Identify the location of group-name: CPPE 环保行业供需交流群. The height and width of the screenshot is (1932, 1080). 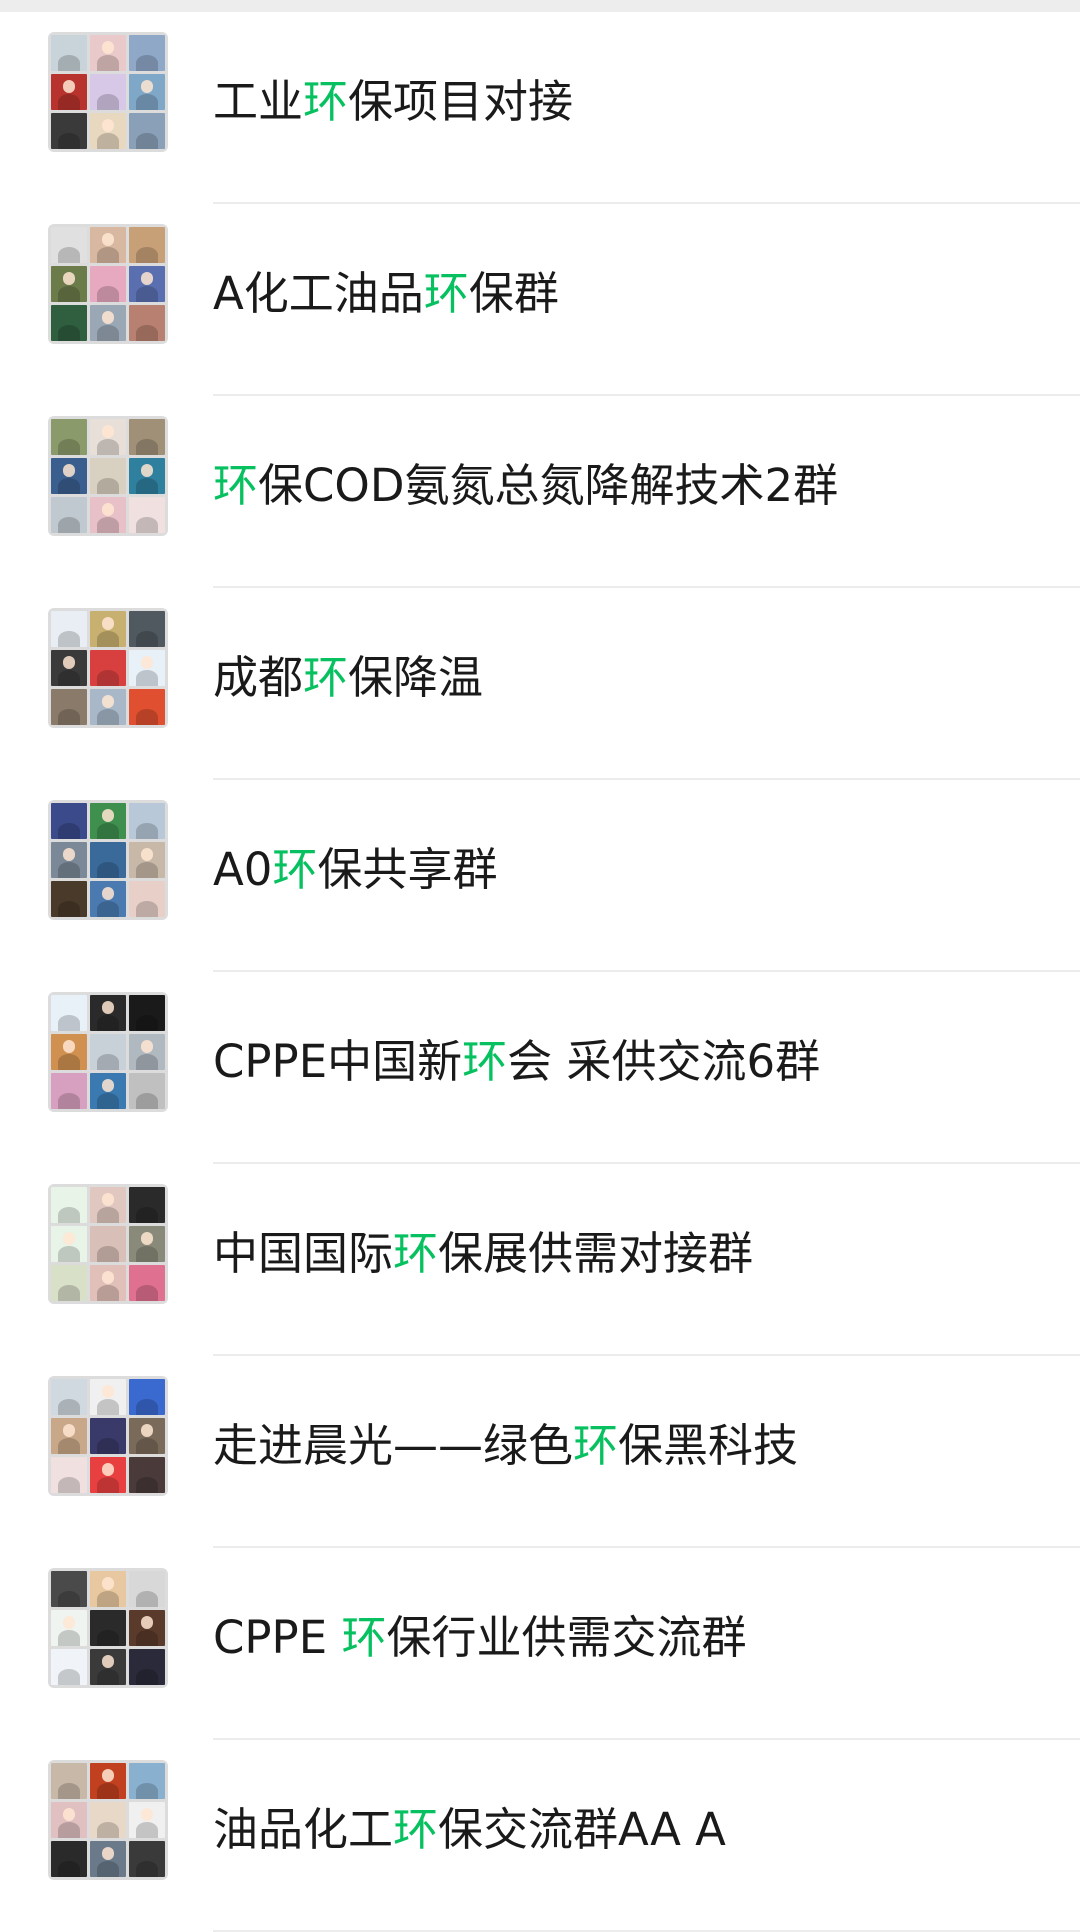
(479, 1638).